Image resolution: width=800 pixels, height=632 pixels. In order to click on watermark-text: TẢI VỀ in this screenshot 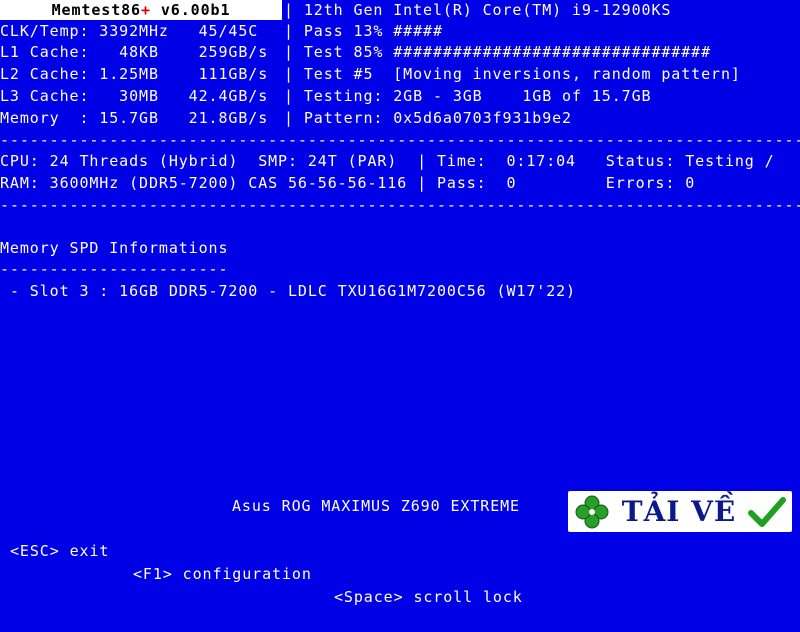, I will do `click(679, 511)`.